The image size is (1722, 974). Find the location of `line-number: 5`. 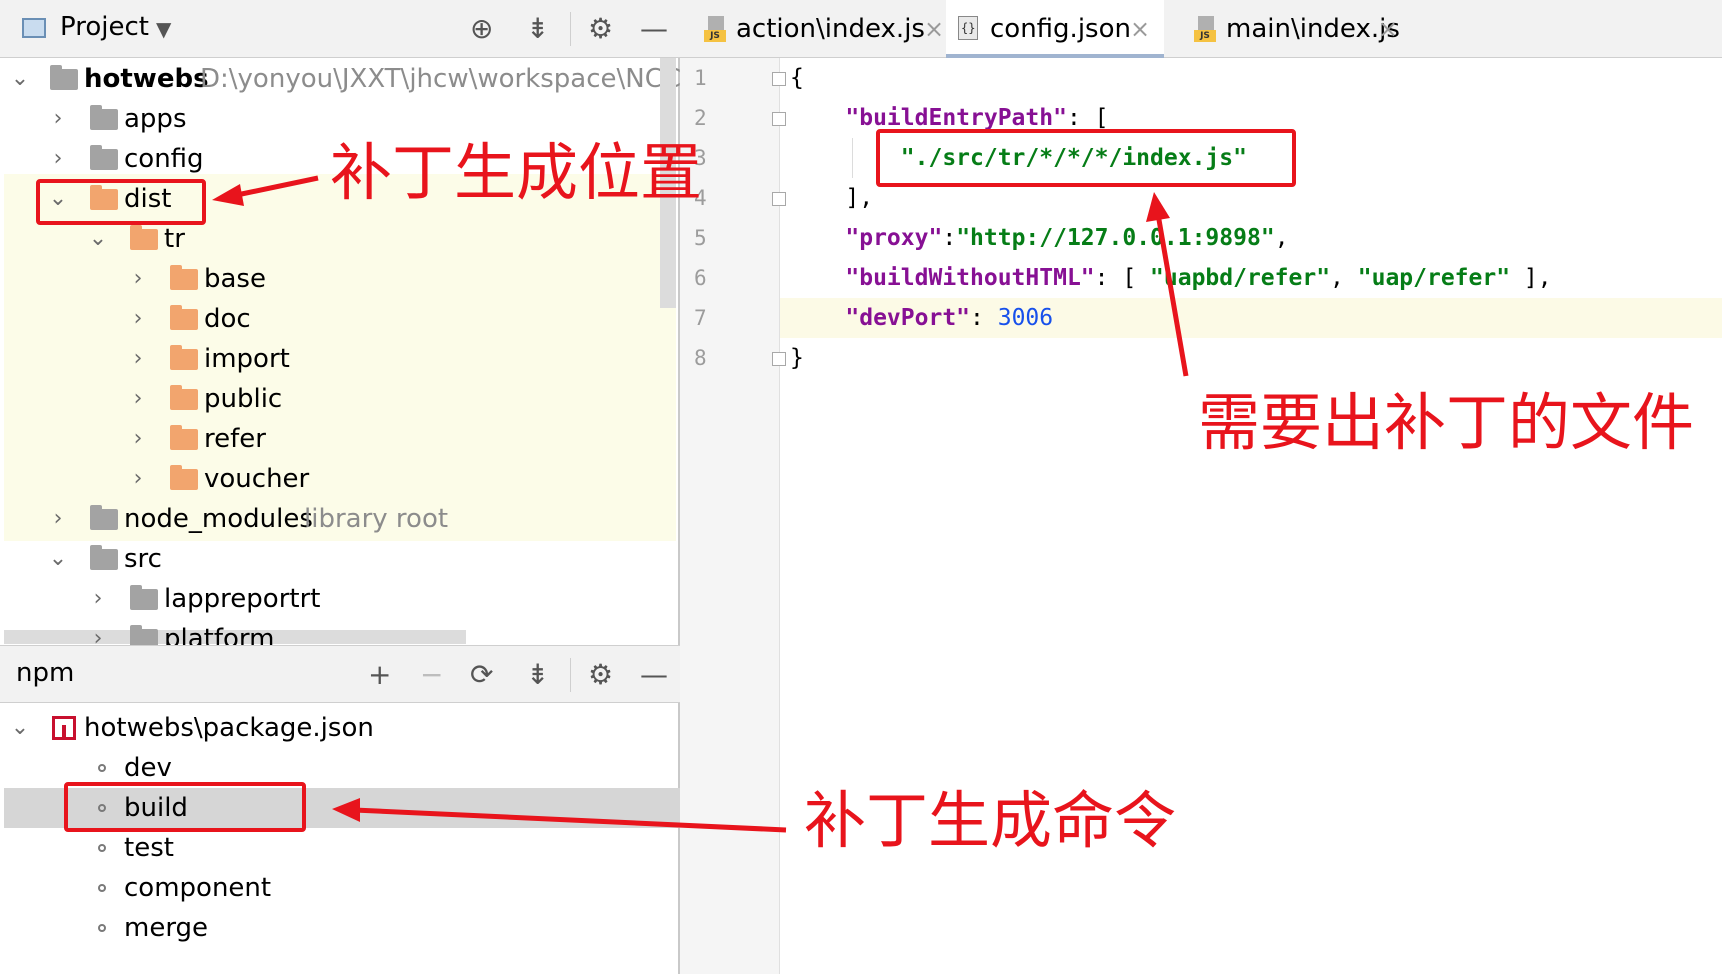

line-number: 5 is located at coordinates (700, 238).